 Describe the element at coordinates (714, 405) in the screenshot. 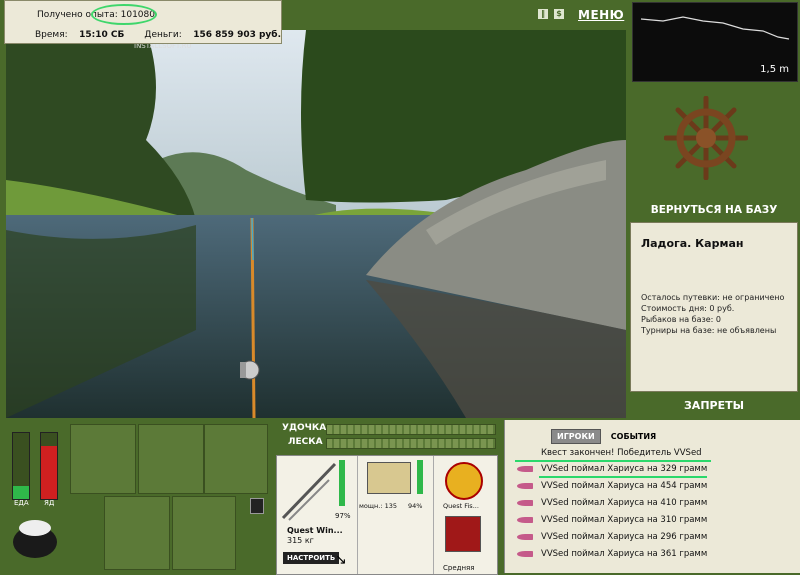

I see `bans-button: ЗАПРЕТЫ` at that location.